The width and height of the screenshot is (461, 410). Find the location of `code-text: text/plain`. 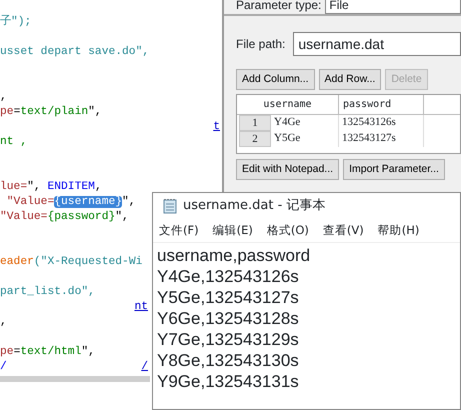

code-text: text/plain is located at coordinates (54, 112).